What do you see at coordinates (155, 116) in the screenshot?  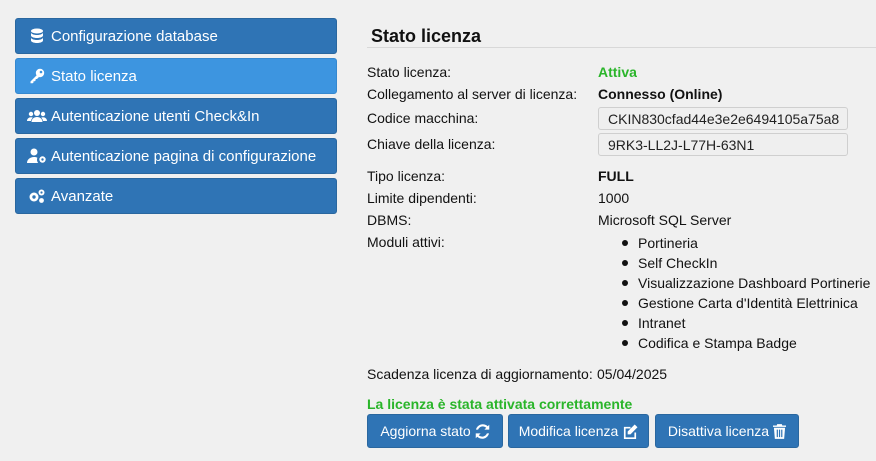 I see `sidebar-item-label: Autenticazione utenti Check&In` at bounding box center [155, 116].